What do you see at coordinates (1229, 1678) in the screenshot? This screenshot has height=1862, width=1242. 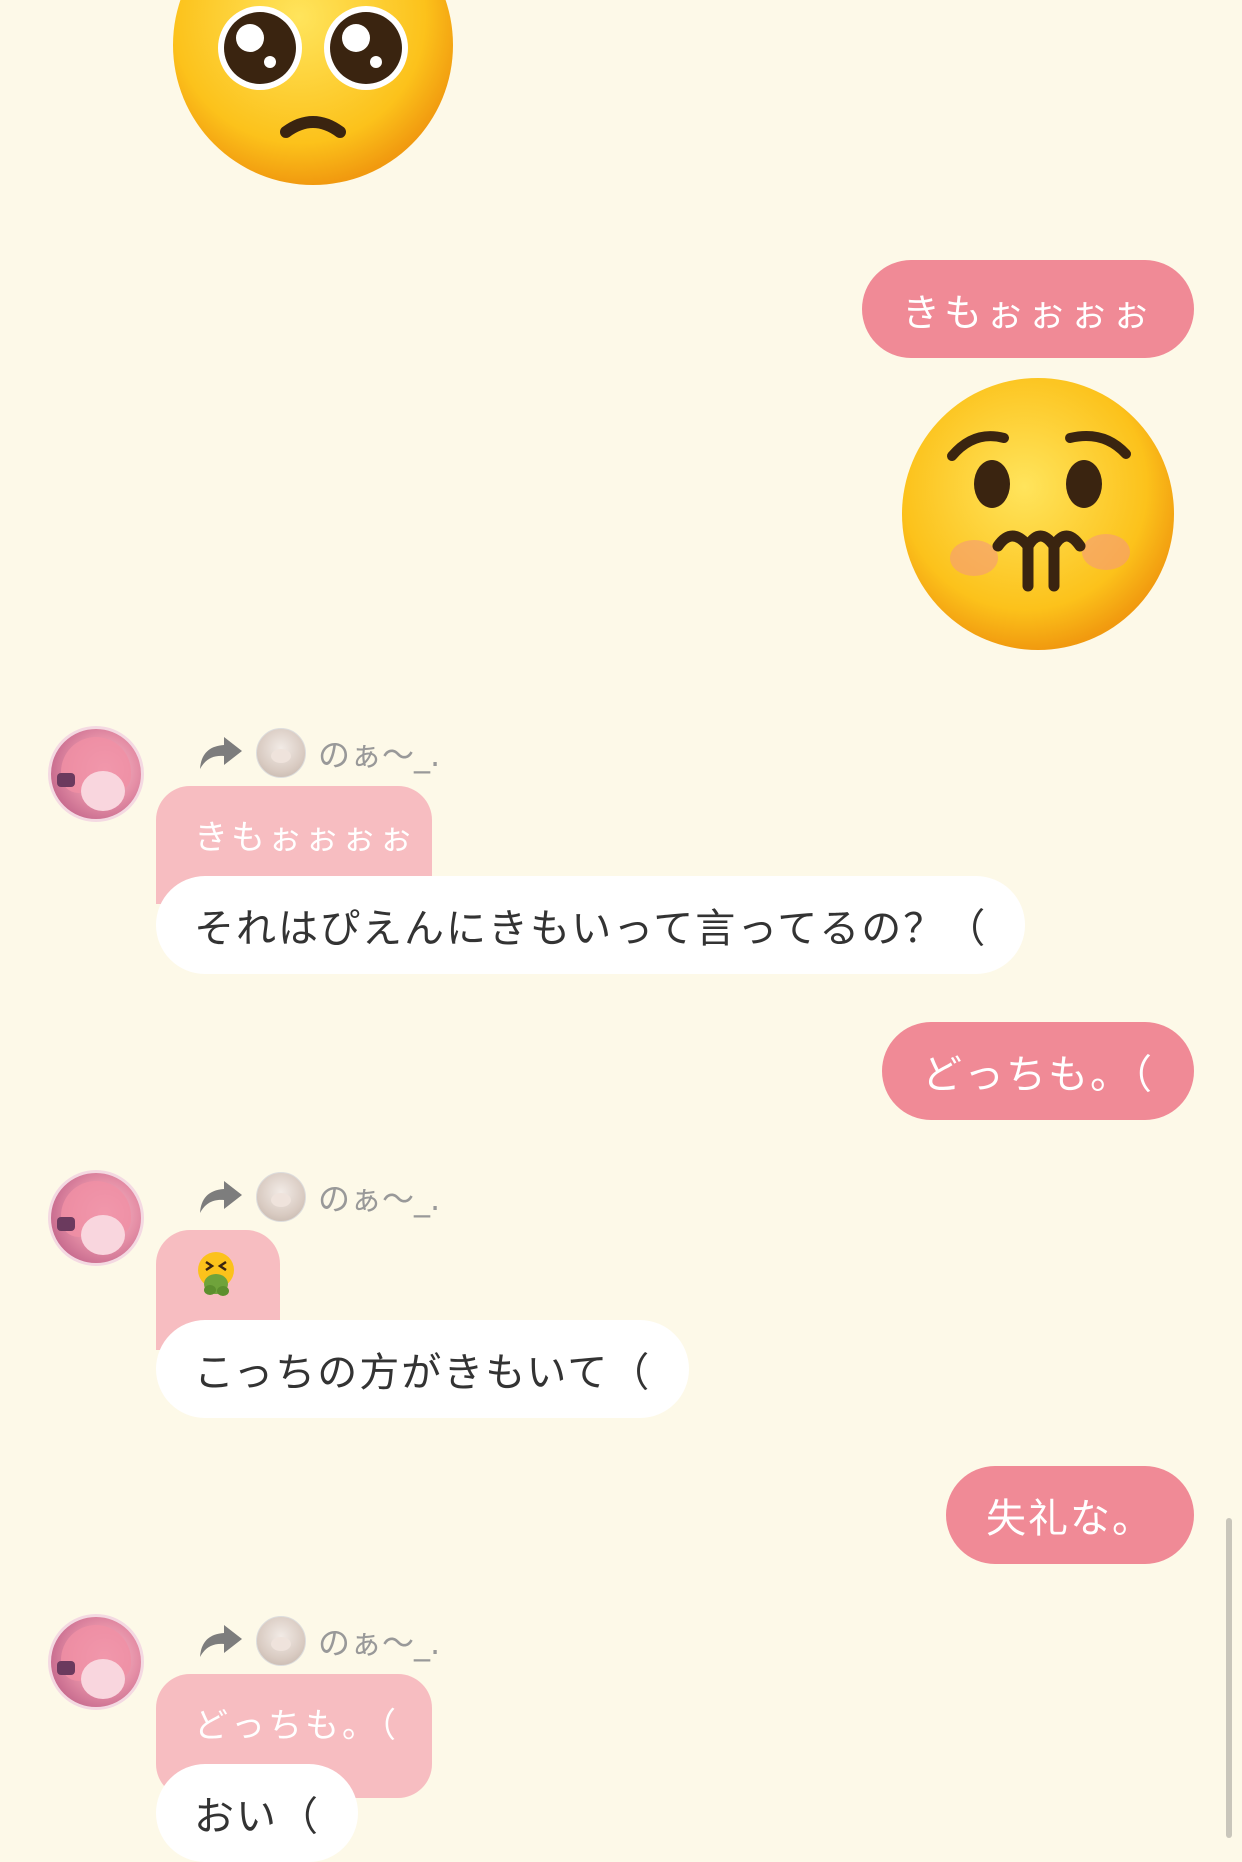 I see `scrollbar` at bounding box center [1229, 1678].